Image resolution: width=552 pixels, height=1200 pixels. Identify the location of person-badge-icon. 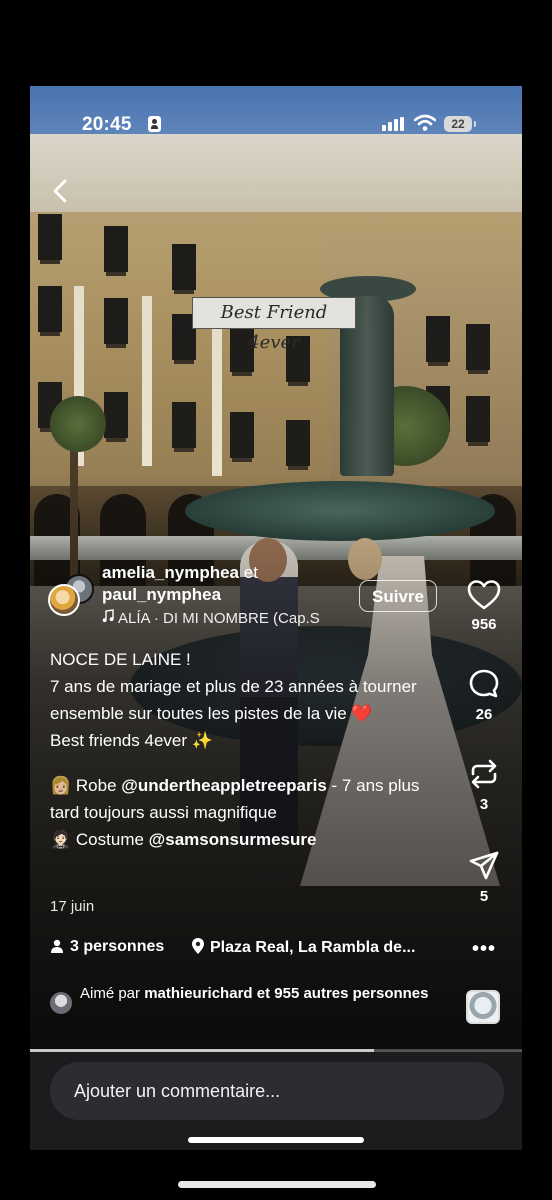
(154, 124).